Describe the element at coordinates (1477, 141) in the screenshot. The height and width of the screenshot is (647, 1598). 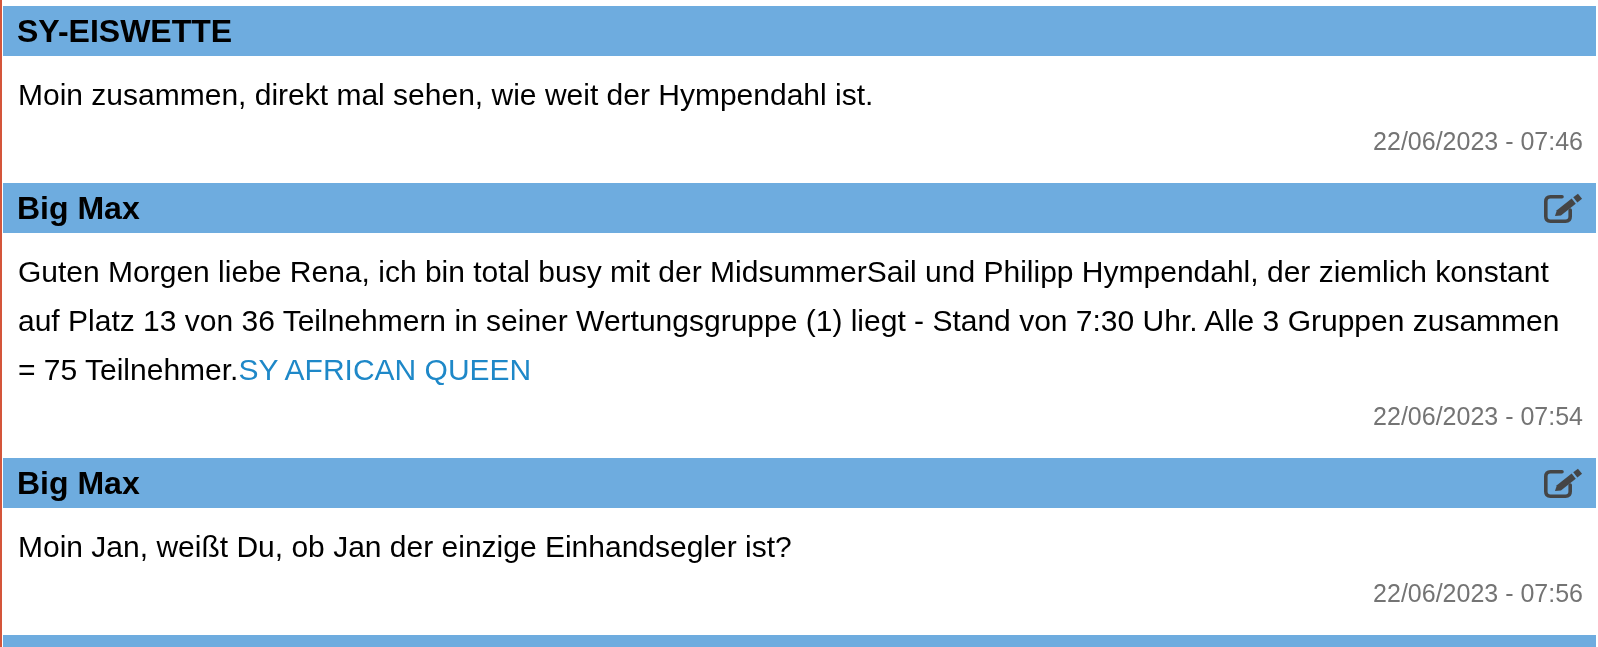
I see `post-timestamp: 22/06/2023 - 07:46` at that location.